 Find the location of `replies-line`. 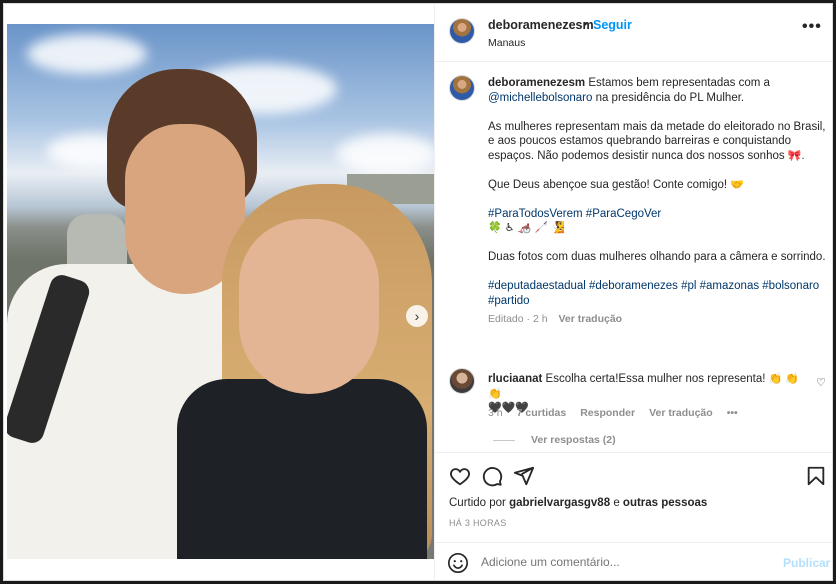

replies-line is located at coordinates (504, 440).